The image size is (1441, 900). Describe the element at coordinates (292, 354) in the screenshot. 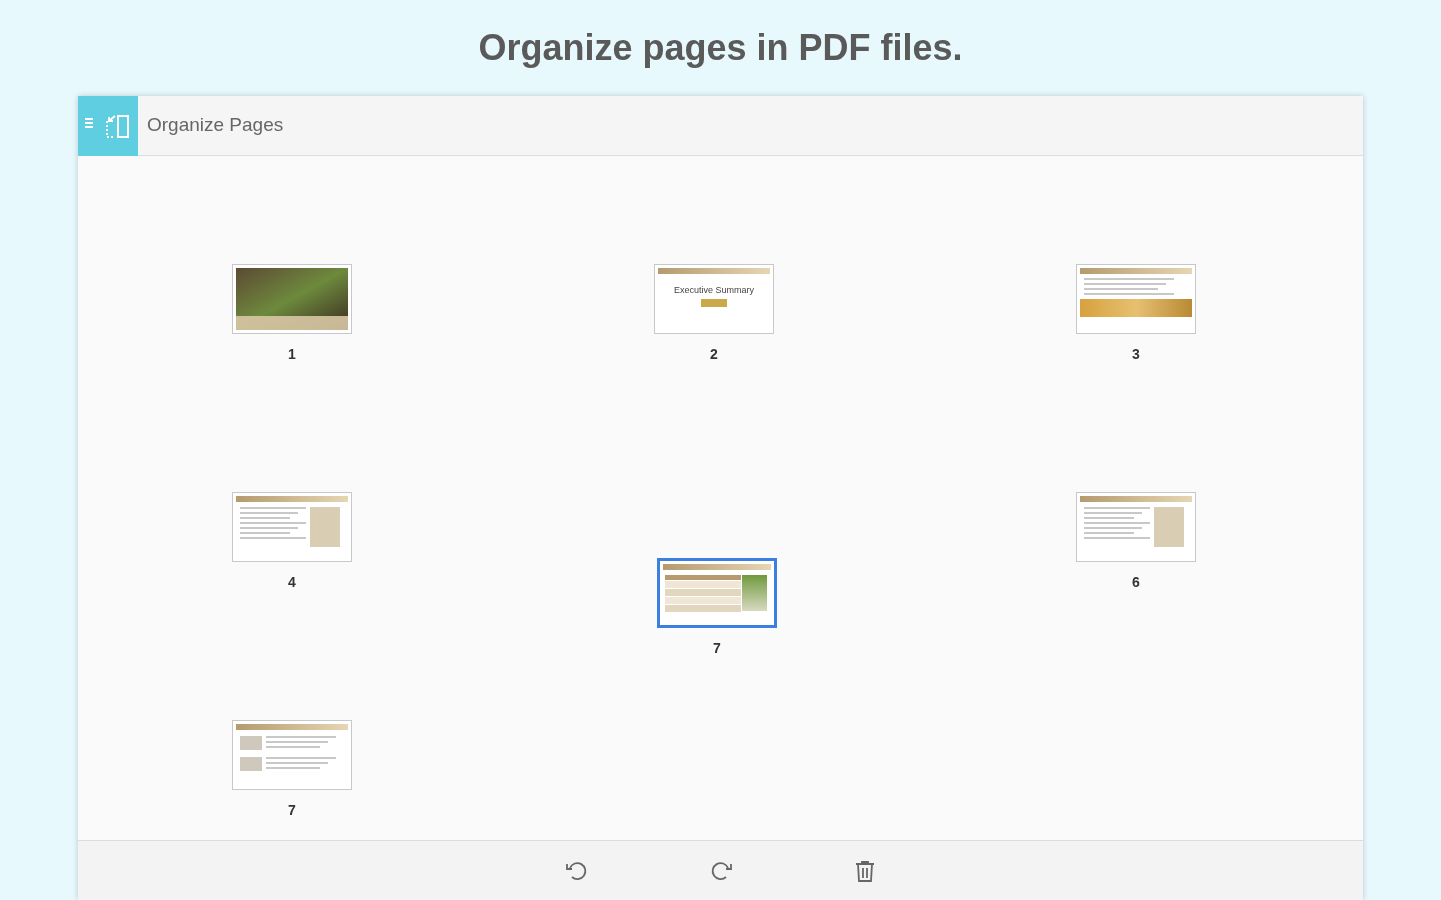

I see `page-number: 1` at that location.